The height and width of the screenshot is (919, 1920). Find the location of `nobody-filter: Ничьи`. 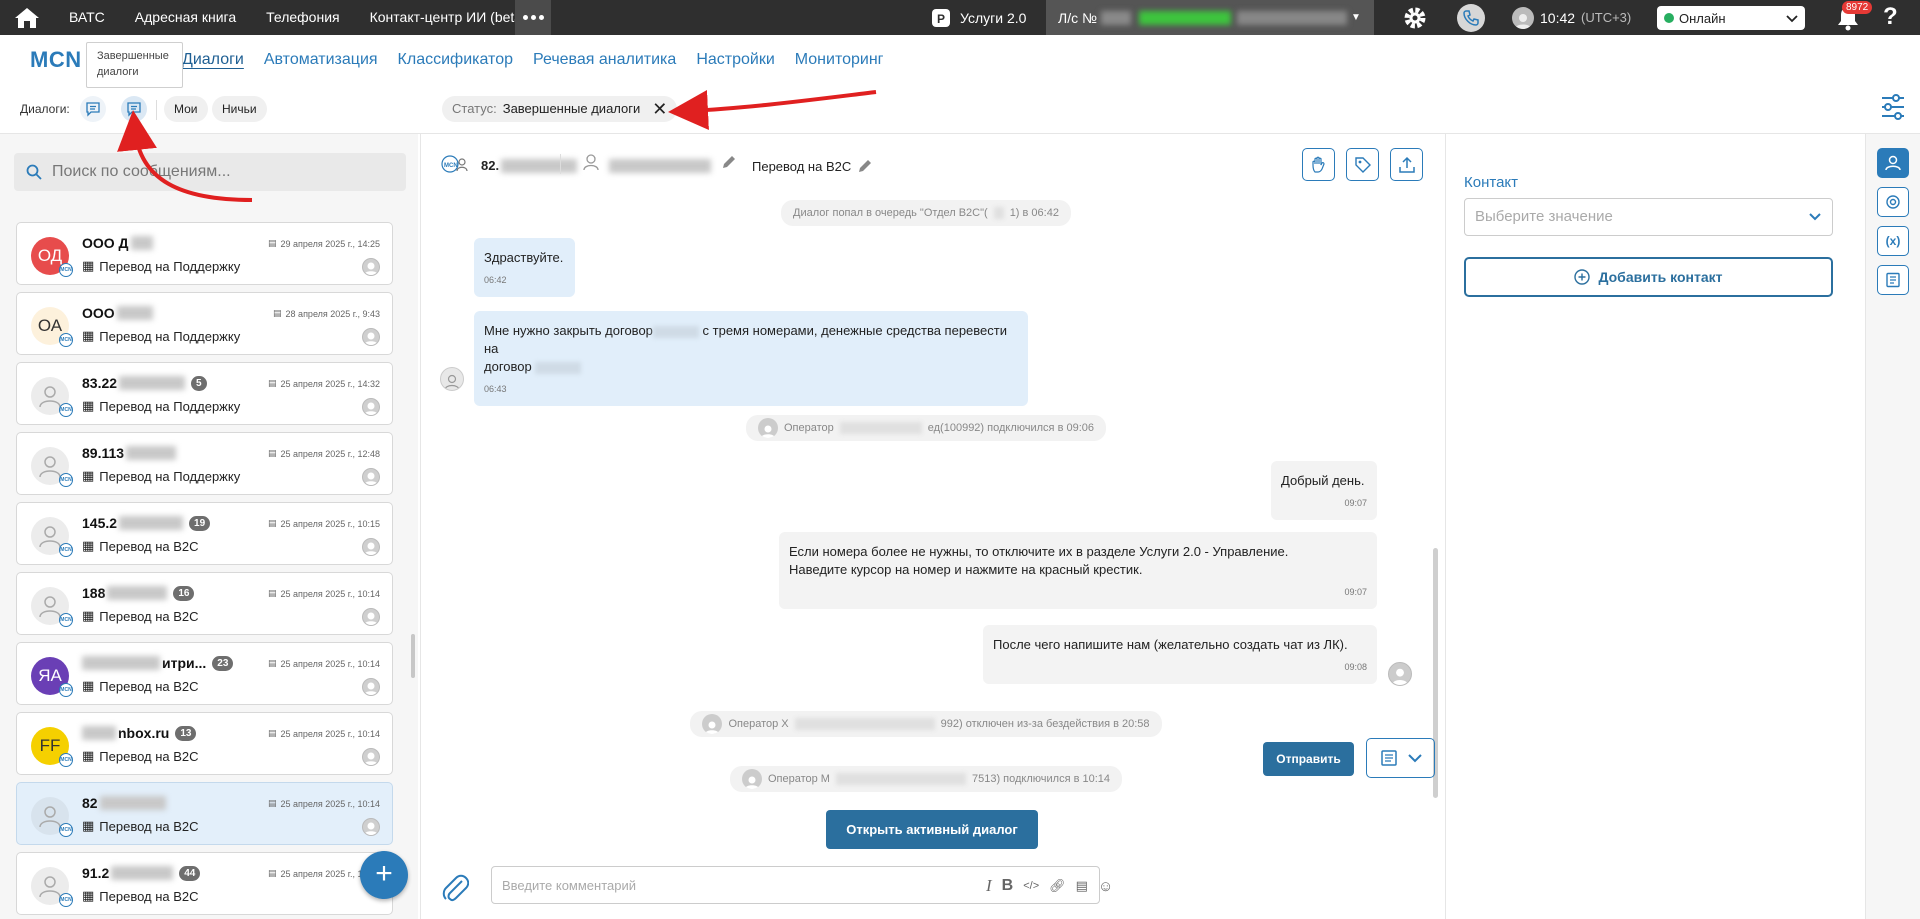

nobody-filter: Ничьи is located at coordinates (239, 109).